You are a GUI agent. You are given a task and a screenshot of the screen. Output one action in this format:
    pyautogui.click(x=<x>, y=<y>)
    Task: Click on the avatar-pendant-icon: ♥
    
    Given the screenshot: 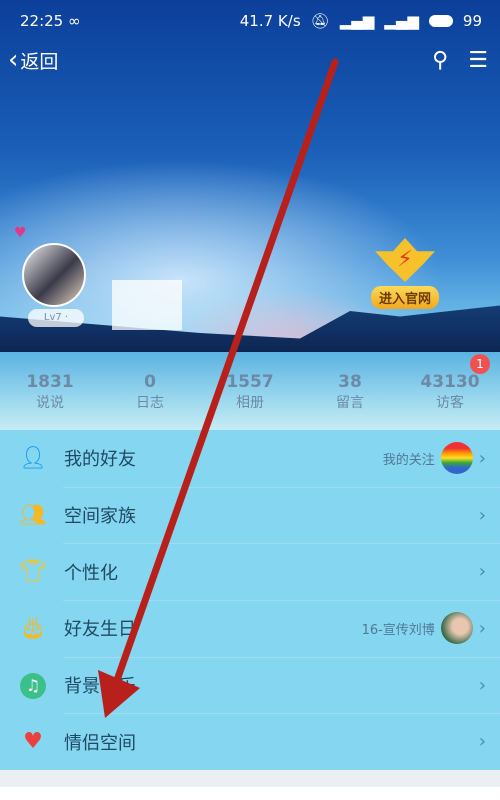 What is the action you would take?
    pyautogui.click(x=20, y=233)
    